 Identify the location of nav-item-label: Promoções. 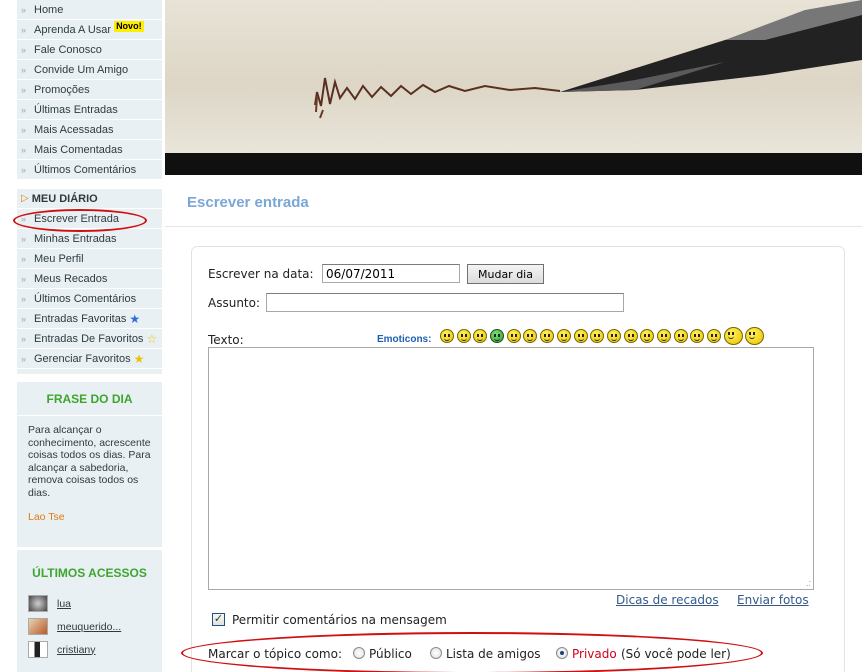
(62, 89).